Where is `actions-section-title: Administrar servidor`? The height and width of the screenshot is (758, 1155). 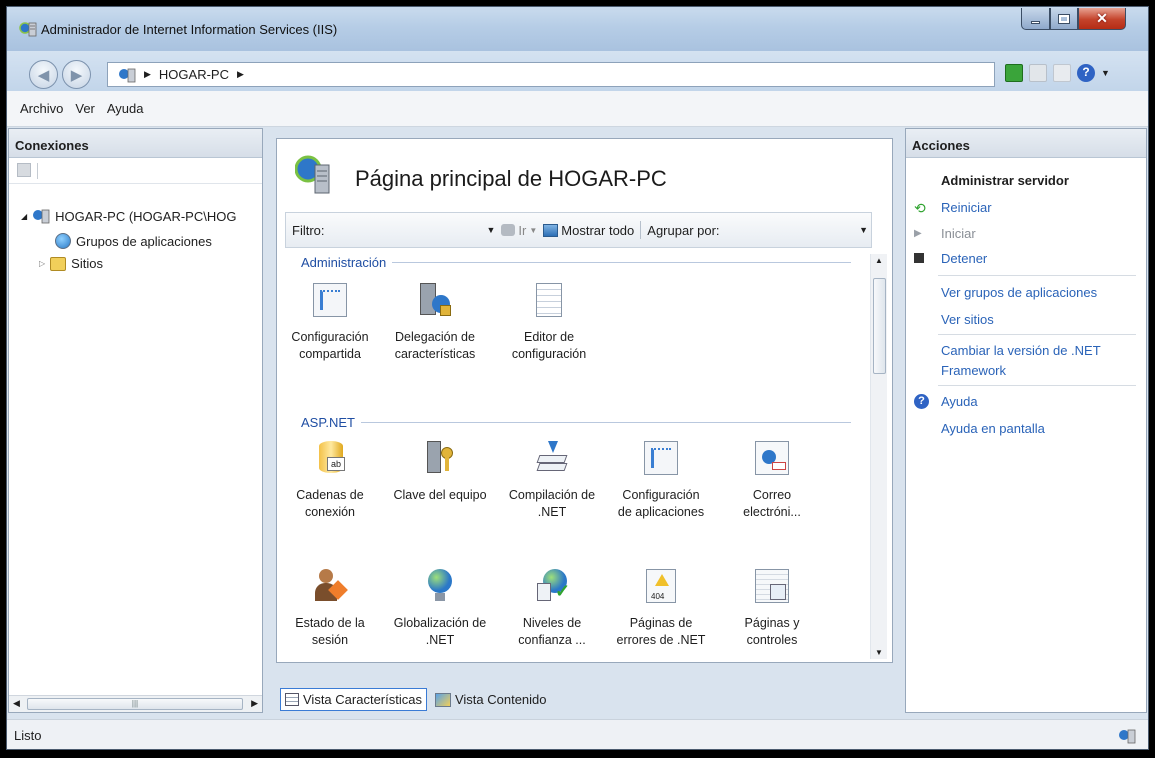 actions-section-title: Administrar servidor is located at coordinates (1005, 180).